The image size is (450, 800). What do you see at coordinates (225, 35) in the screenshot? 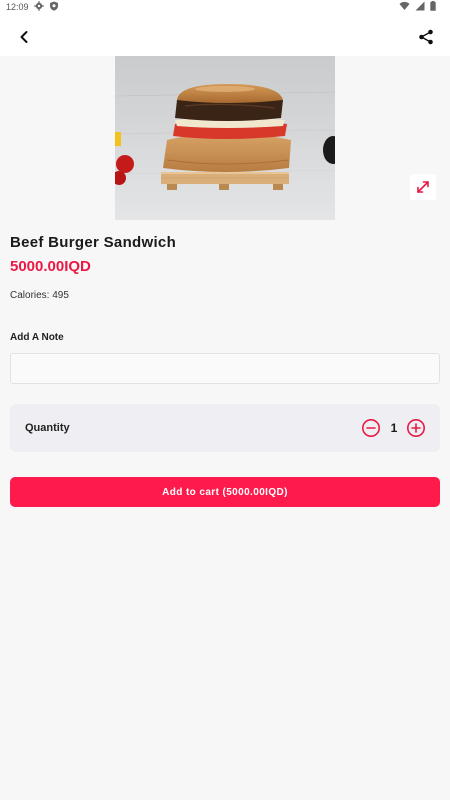
I see `app-bar` at bounding box center [225, 35].